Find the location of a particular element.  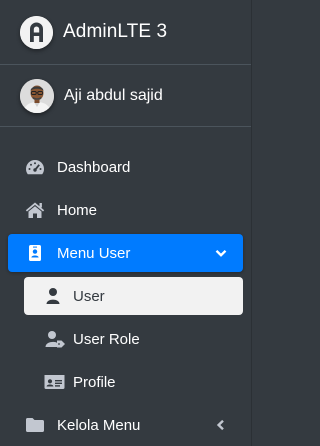

nav-label-home: Home is located at coordinates (77, 210).